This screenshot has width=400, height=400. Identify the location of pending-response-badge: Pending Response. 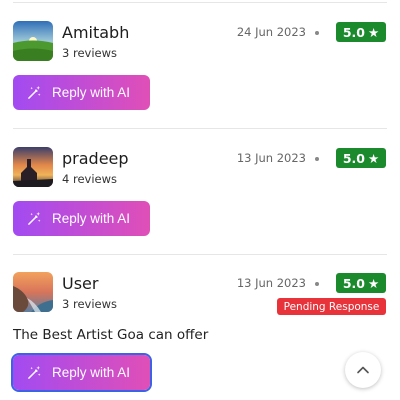
(331, 306).